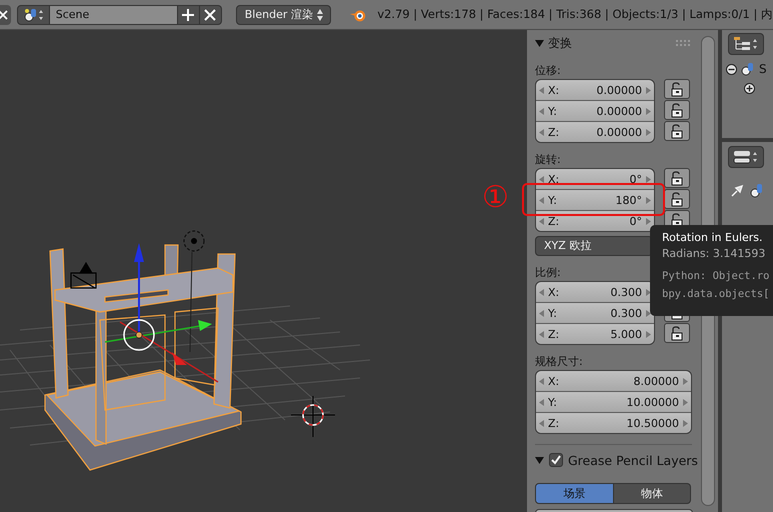 The width and height of the screenshot is (773, 512). I want to click on delete-scene-button, so click(211, 14).